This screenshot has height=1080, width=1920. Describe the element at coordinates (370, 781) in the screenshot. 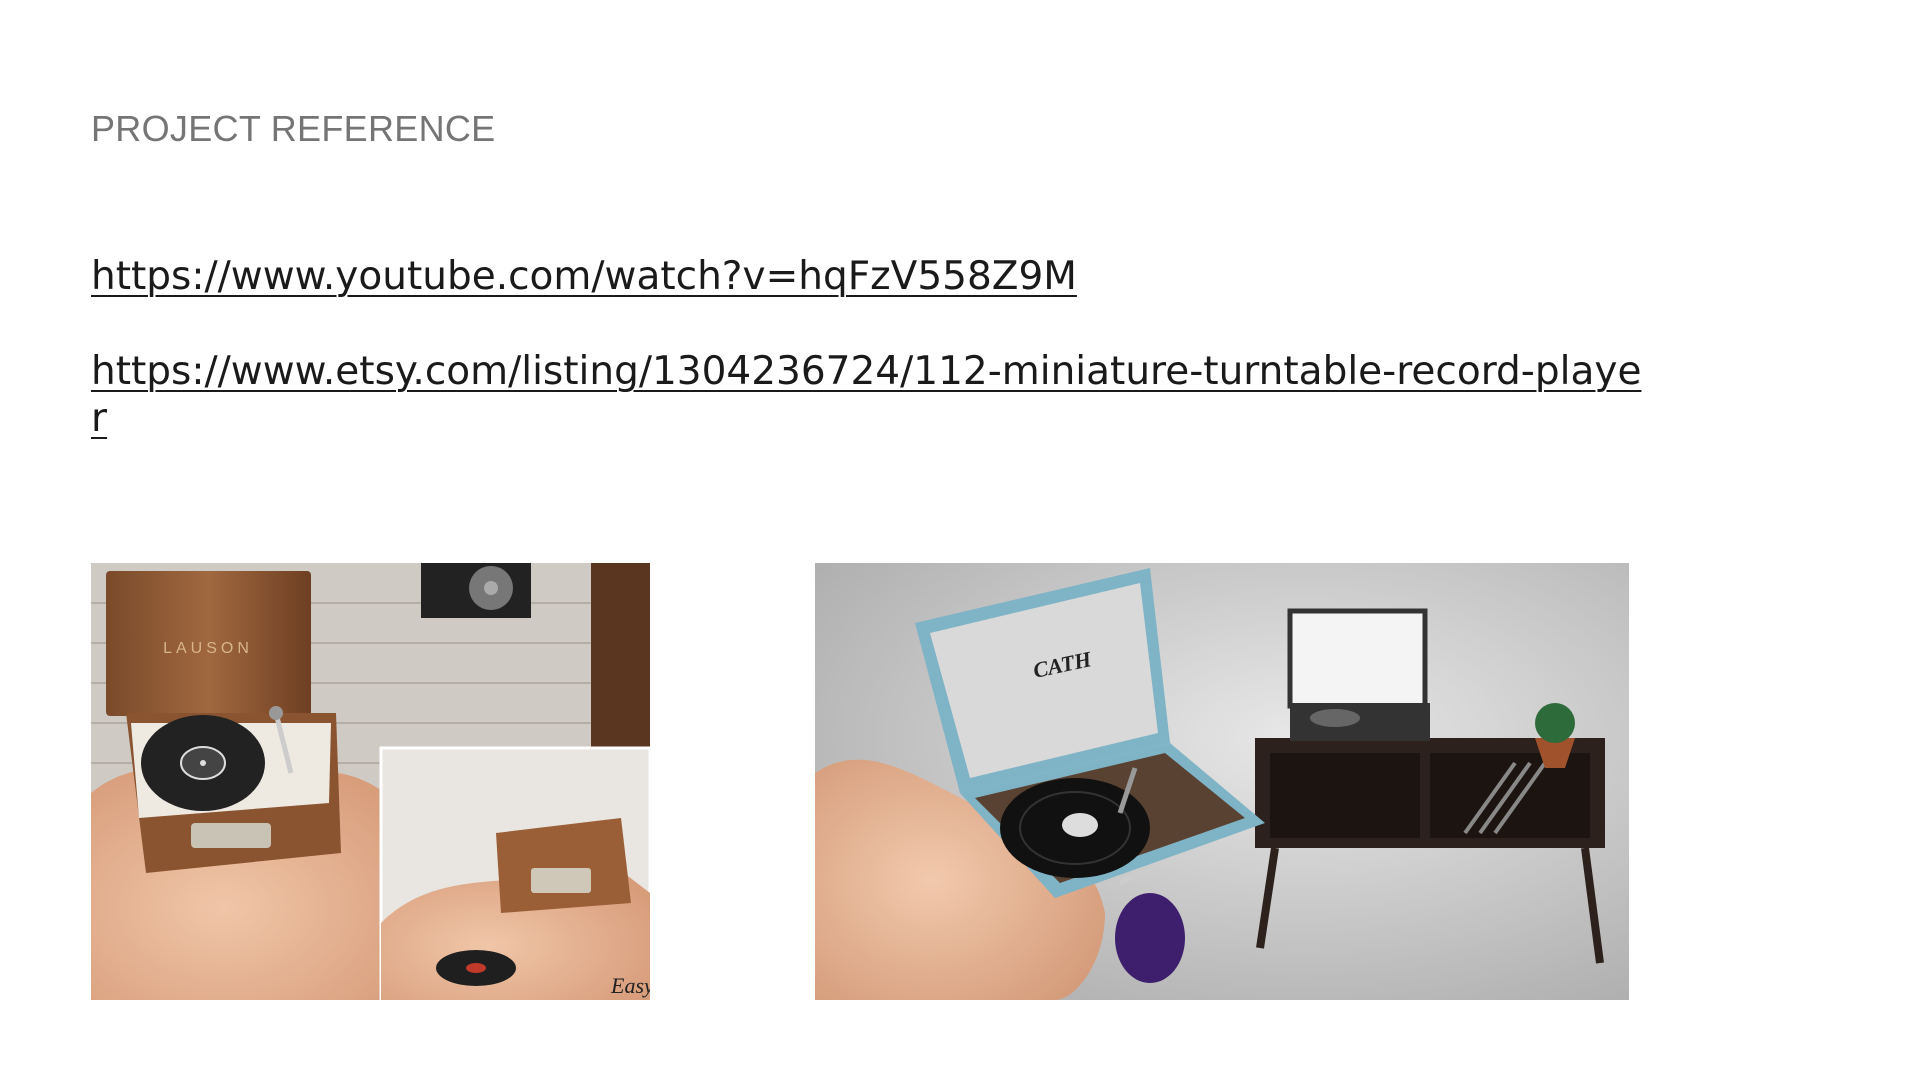

I see `wooden-turntable-photo: LAUSON Easy` at that location.